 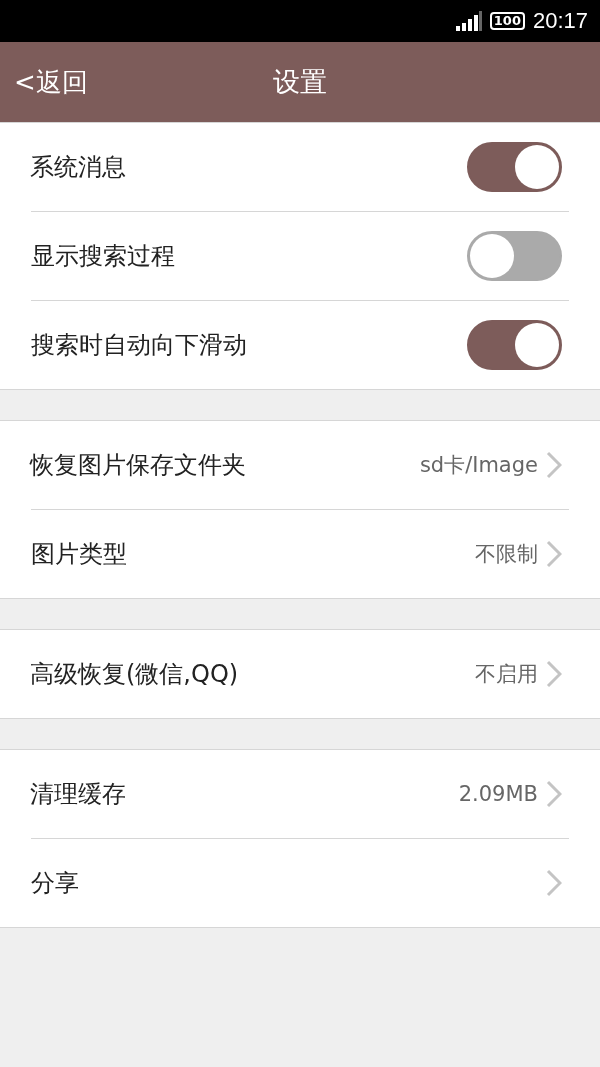 I want to click on setting-label: 分享, so click(x=288, y=883).